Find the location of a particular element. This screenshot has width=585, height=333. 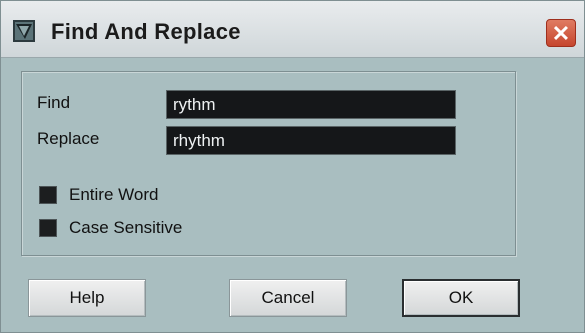

find-input: rythm is located at coordinates (311, 104).